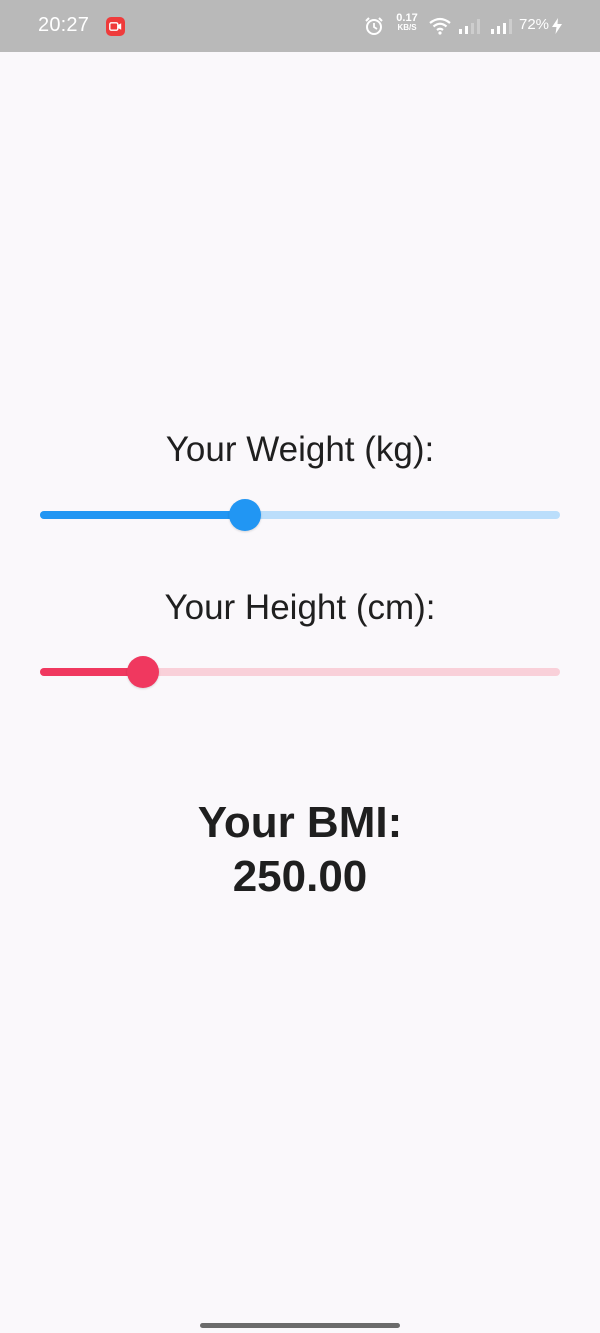 The image size is (600, 1333). Describe the element at coordinates (300, 876) in the screenshot. I see `bmi-value: 250.00` at that location.